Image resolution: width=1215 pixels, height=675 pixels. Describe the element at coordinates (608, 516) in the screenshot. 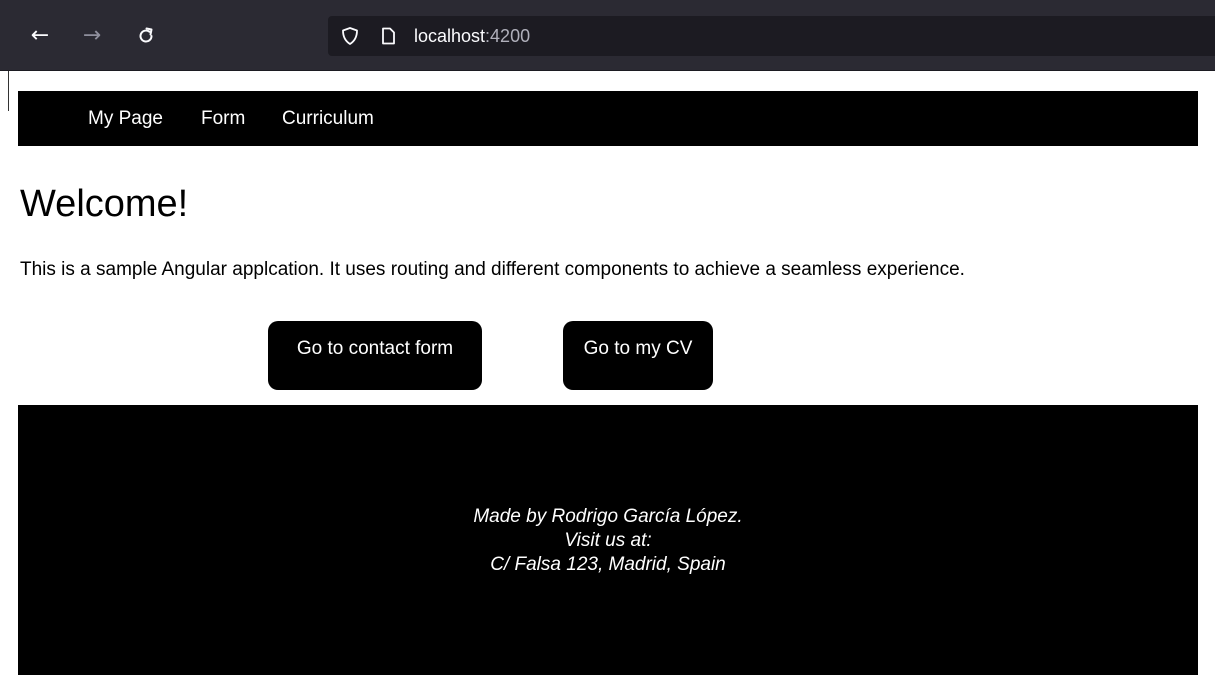

I see `footer-author: Made by Rodrigo García López.` at that location.